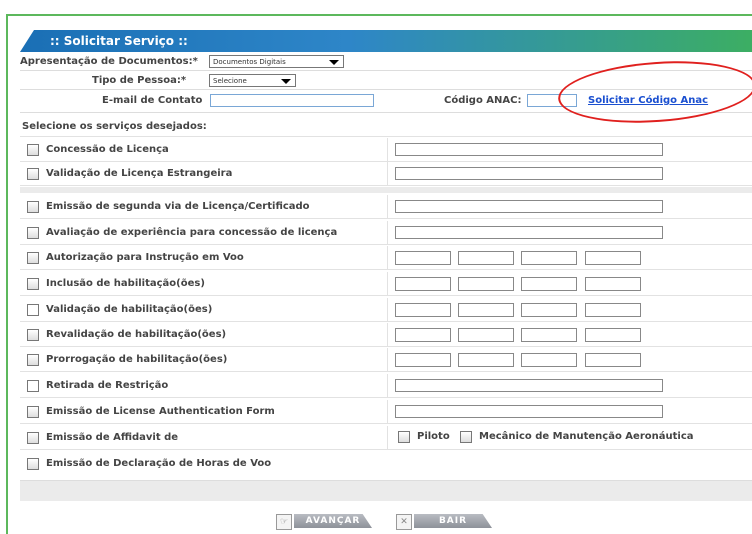 This screenshot has width=752, height=534. I want to click on service-label: Retirada de Restrição, so click(107, 385).